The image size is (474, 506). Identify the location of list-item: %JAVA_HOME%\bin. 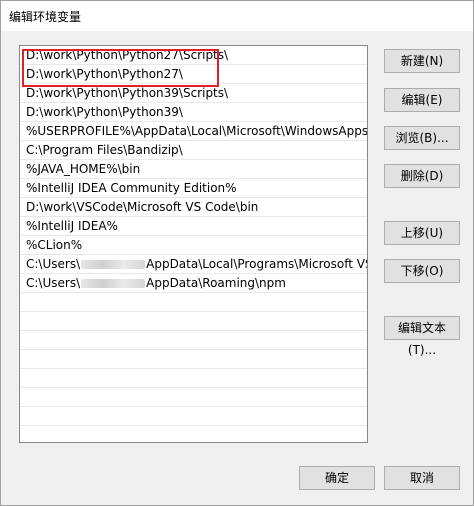
(193, 169).